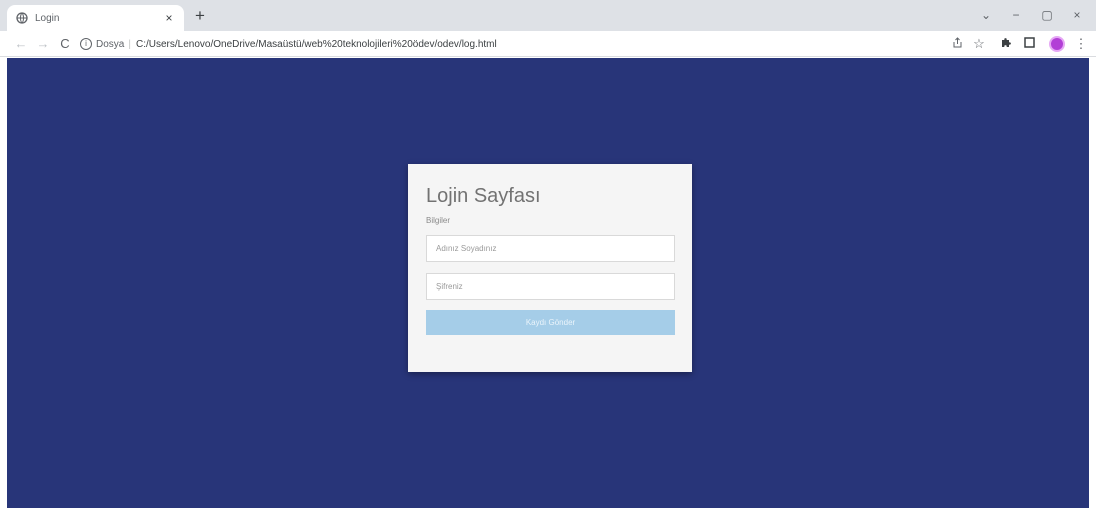  Describe the element at coordinates (550, 286) in the screenshot. I see `password-input` at that location.